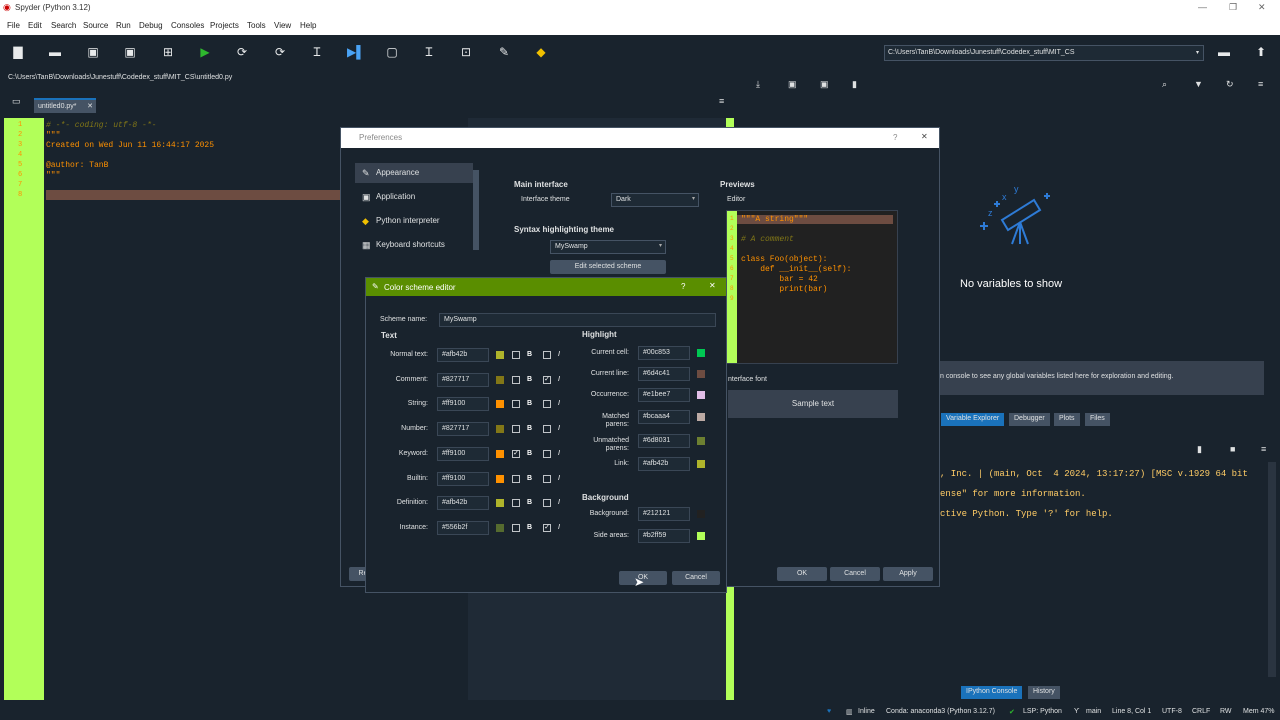 Image resolution: width=1280 pixels, height=720 pixels. Describe the element at coordinates (908, 574) in the screenshot. I see `apply-button: Apply` at that location.